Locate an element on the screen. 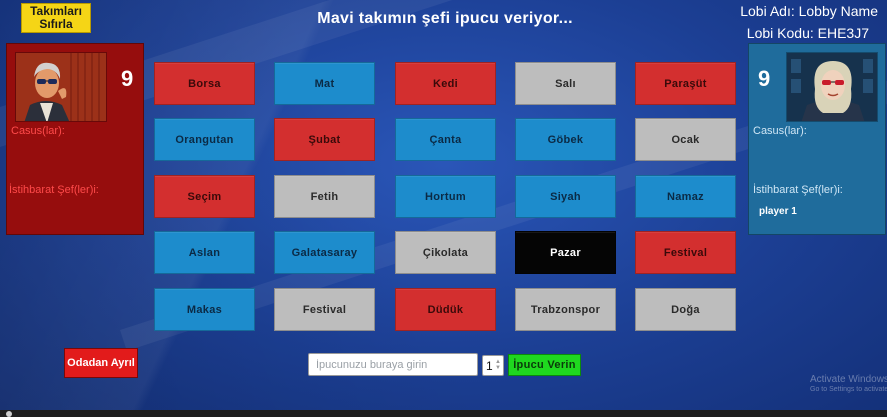 Image resolution: width=887 pixels, height=417 pixels. word-card: Paraşüt is located at coordinates (685, 83).